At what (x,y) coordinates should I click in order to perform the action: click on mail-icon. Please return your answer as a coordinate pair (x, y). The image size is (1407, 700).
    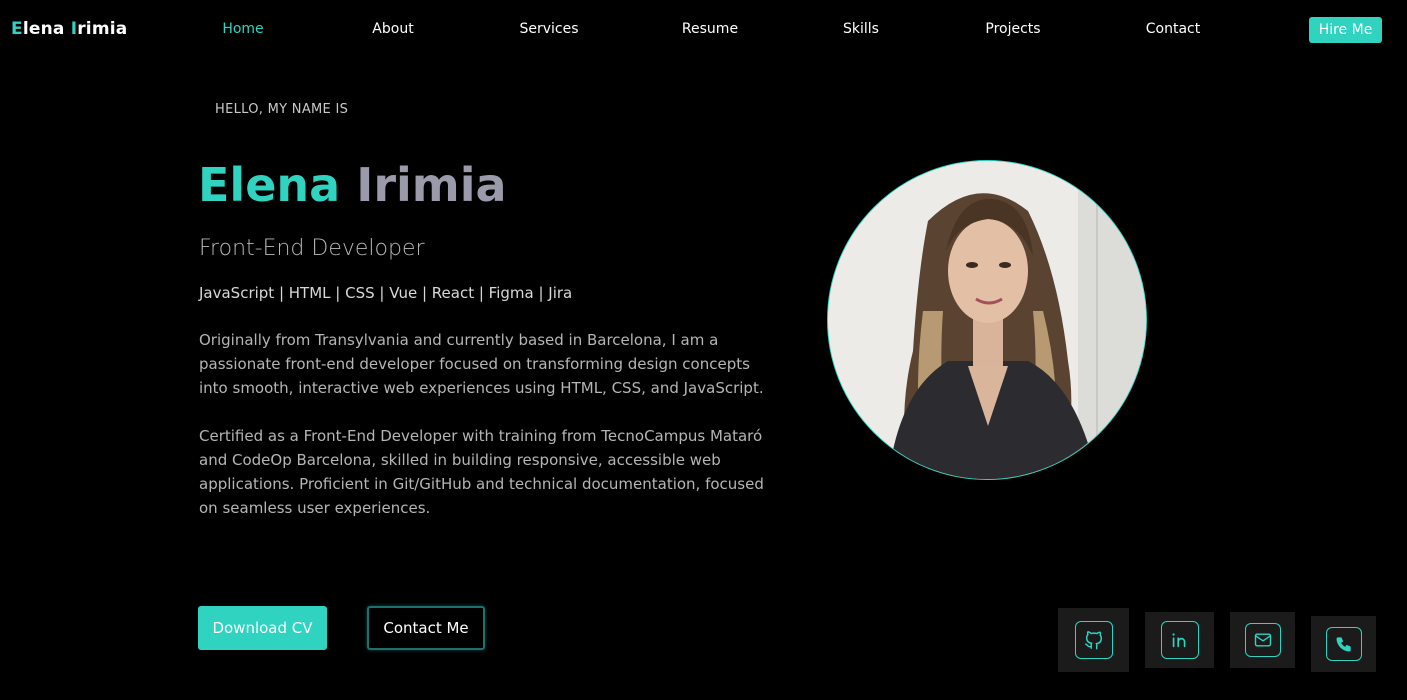
    Looking at the image, I should click on (1262, 640).